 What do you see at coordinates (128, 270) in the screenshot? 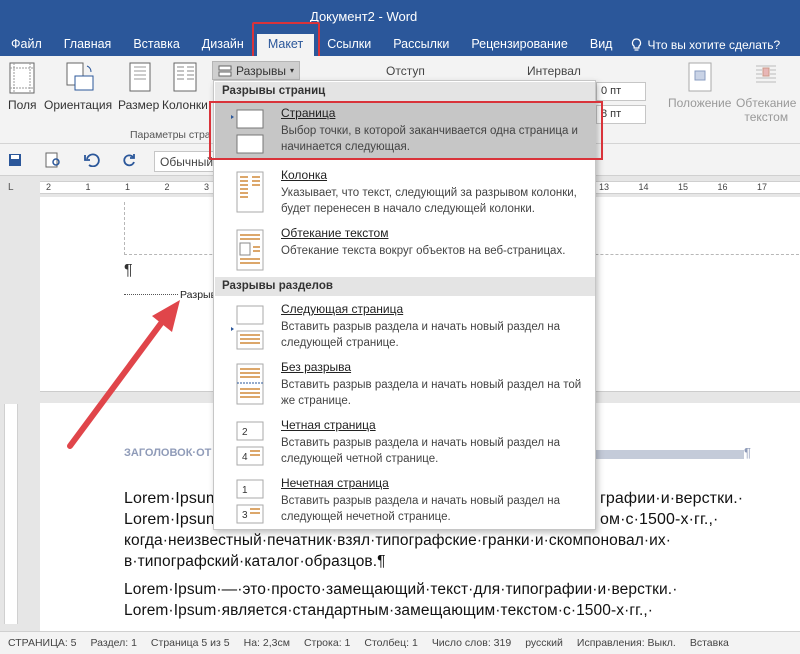
I see `pilcrow-mark: ¶` at bounding box center [128, 270].